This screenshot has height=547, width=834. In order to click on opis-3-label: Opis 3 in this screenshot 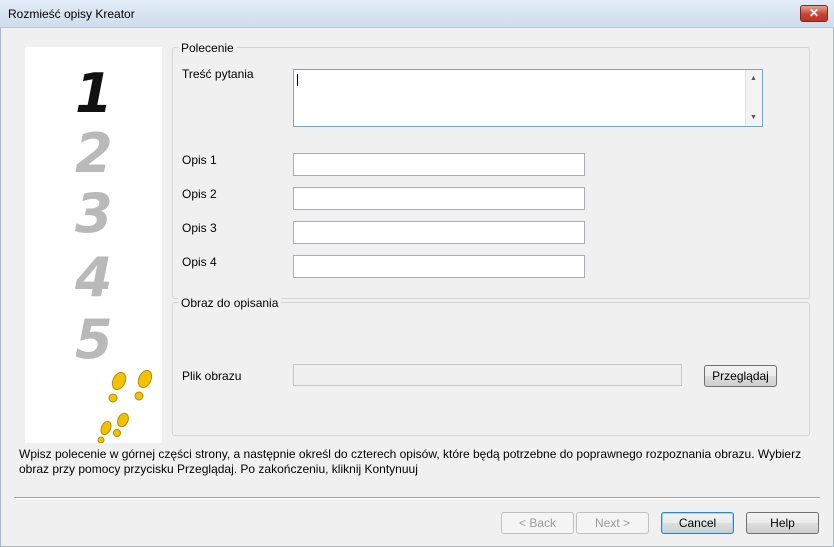, I will do `click(199, 228)`.